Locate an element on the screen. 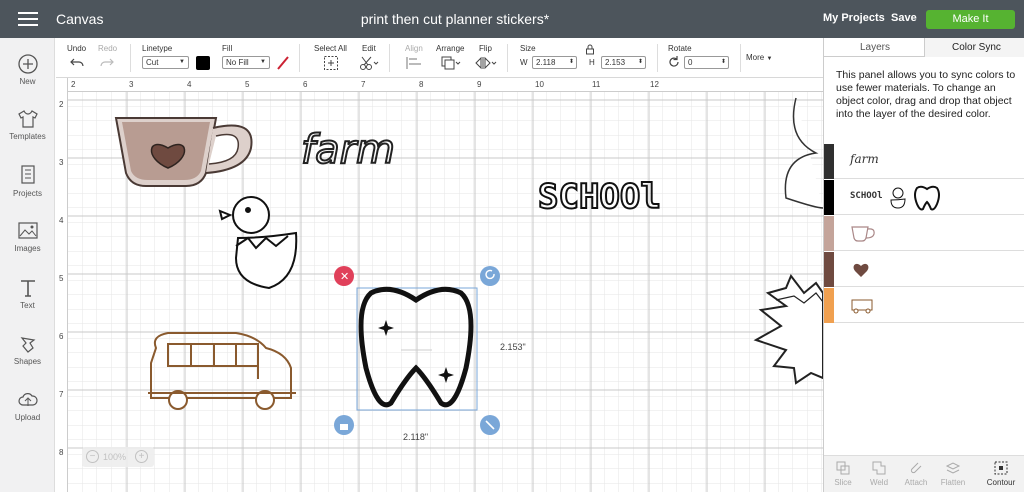 This screenshot has height=492, width=1024. ruler-mark: 6 is located at coordinates (305, 84).